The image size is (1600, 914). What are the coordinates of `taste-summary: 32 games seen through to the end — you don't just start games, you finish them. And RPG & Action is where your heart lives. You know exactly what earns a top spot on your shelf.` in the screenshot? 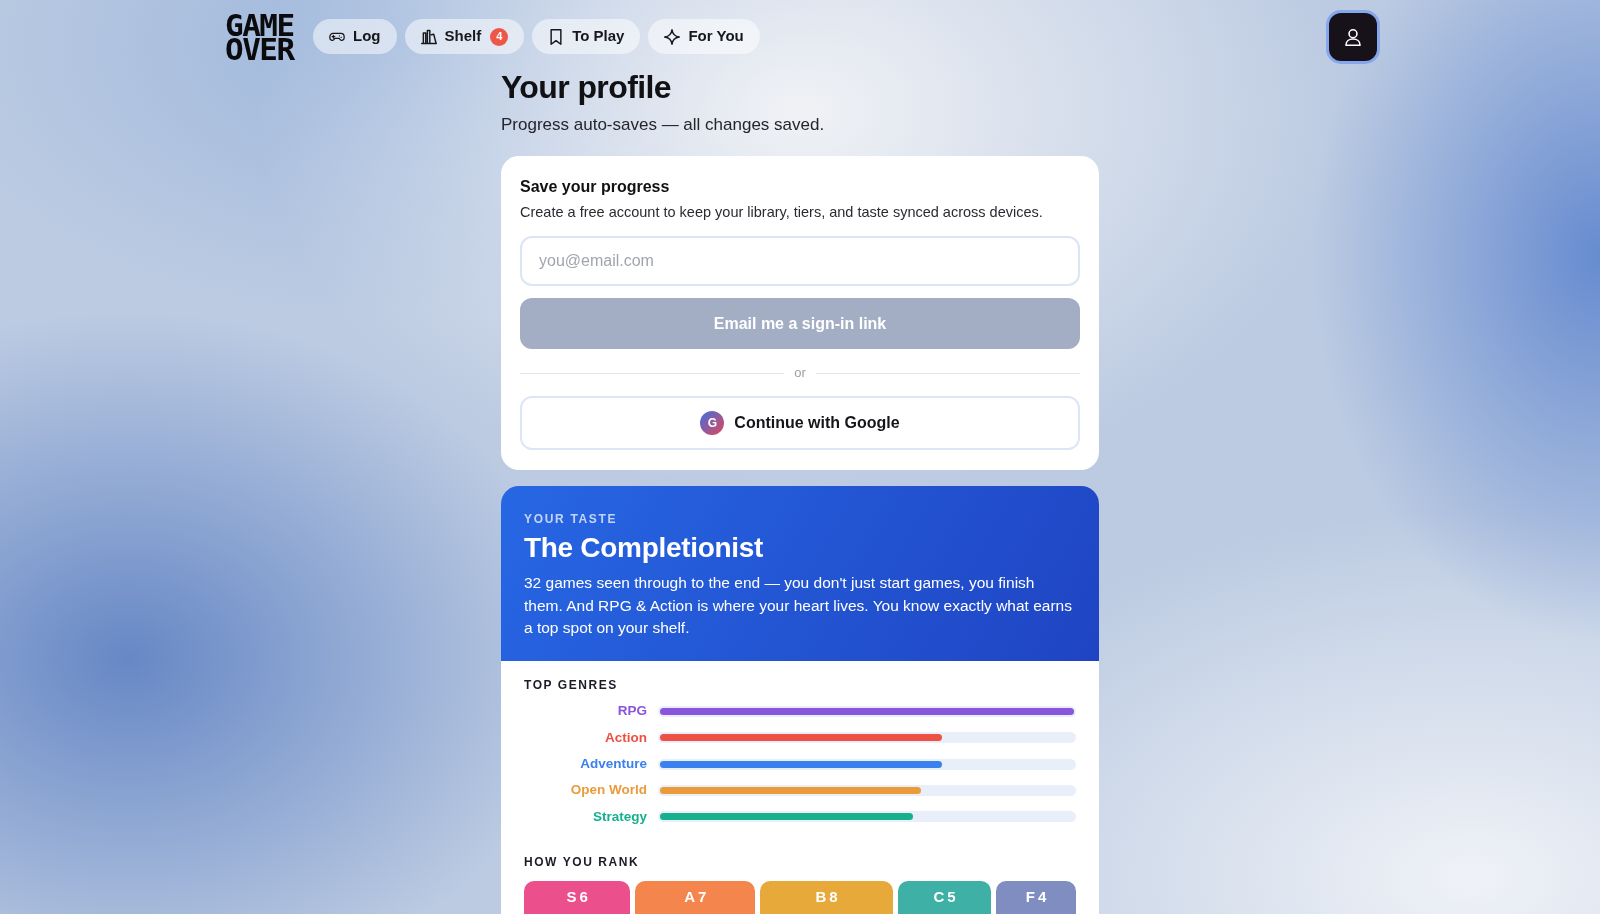 It's located at (798, 605).